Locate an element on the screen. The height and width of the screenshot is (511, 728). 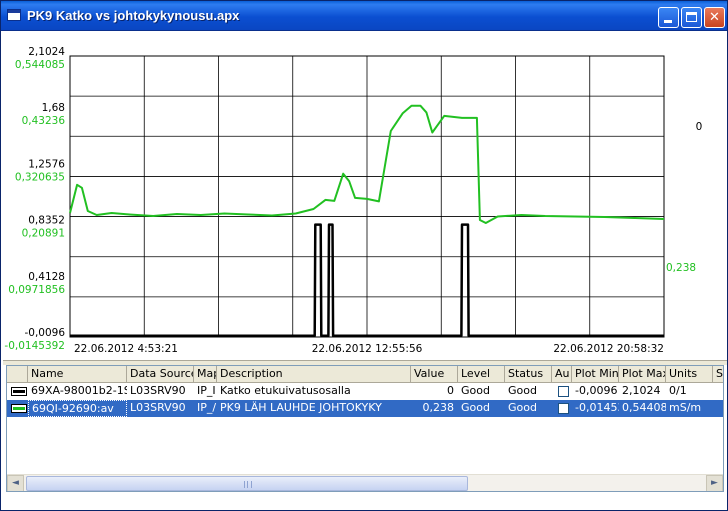
y-tick-label-black: 0,4128 is located at coordinates (46, 277).